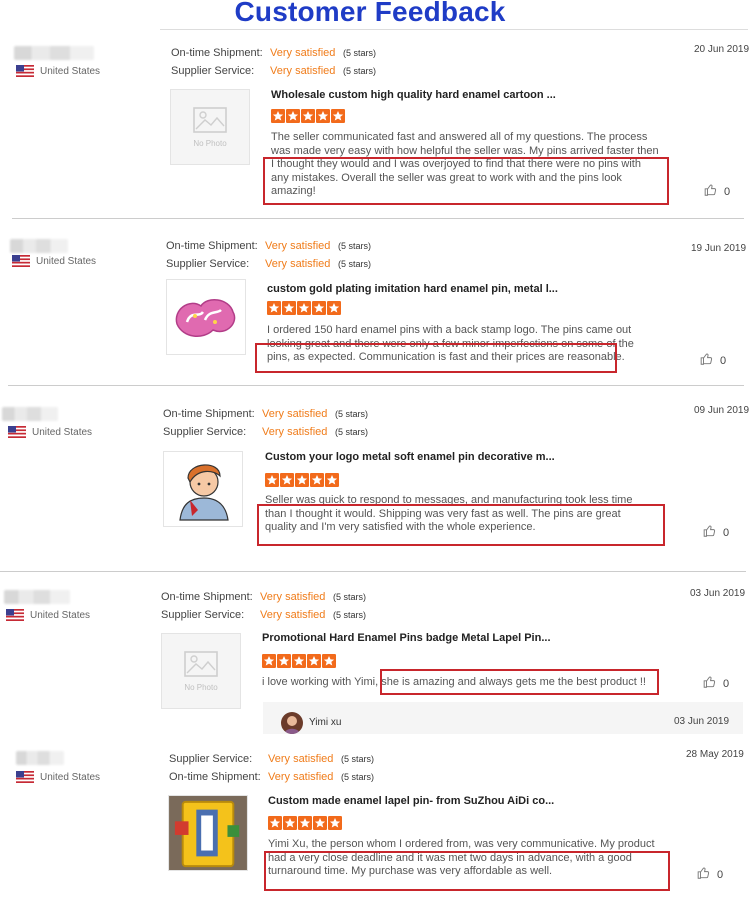 This screenshot has height=900, width=750. I want to click on review-date: 20 Jun 2019, so click(722, 49).